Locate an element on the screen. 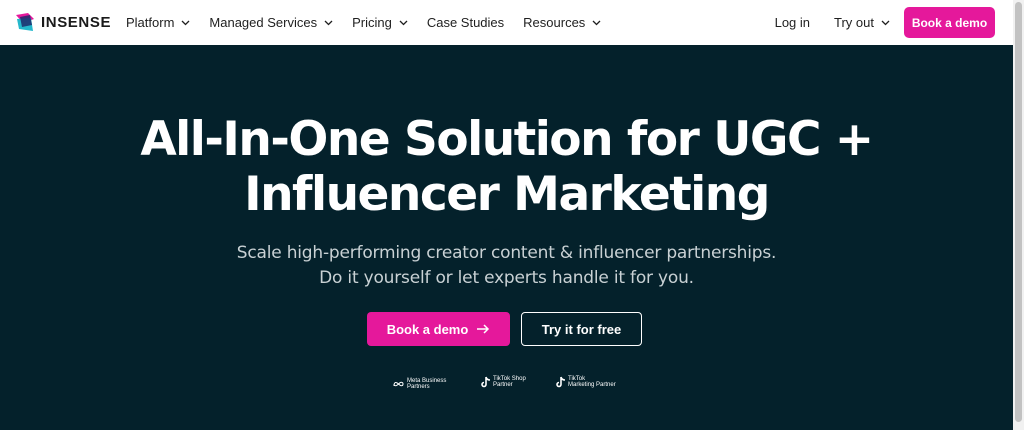 The width and height of the screenshot is (1024, 430). nav-pricing-label: Pricing is located at coordinates (372, 22).